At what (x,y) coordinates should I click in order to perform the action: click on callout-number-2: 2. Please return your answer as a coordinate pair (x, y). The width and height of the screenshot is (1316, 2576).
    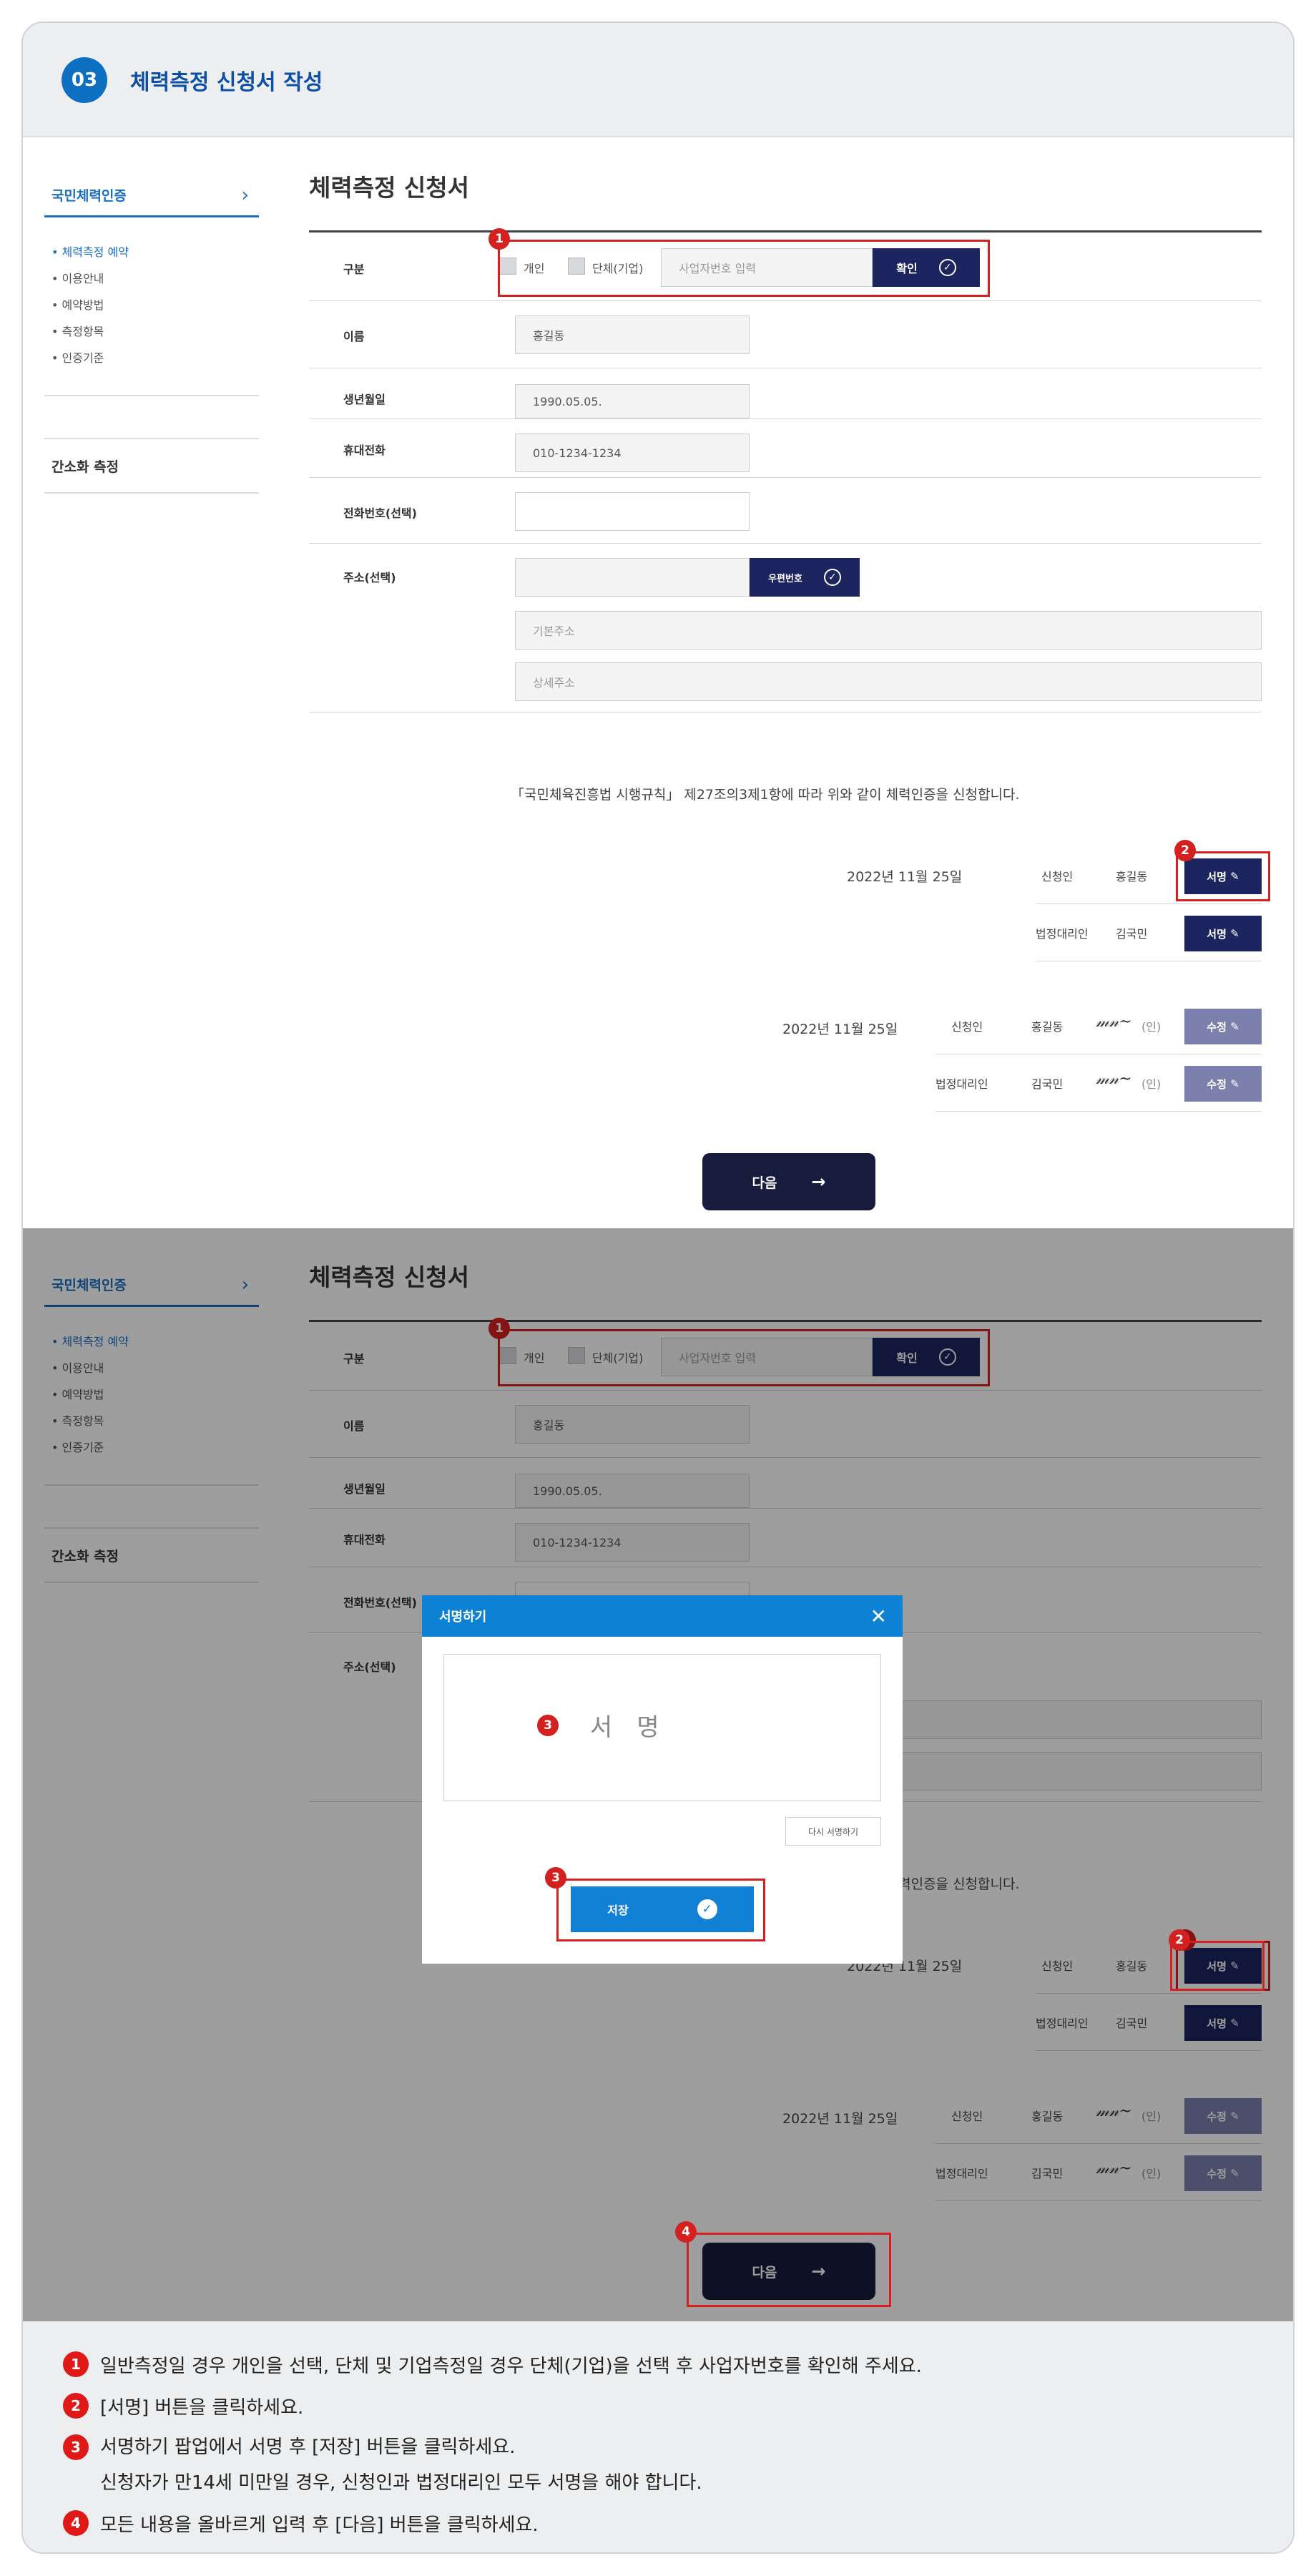
    Looking at the image, I should click on (1185, 850).